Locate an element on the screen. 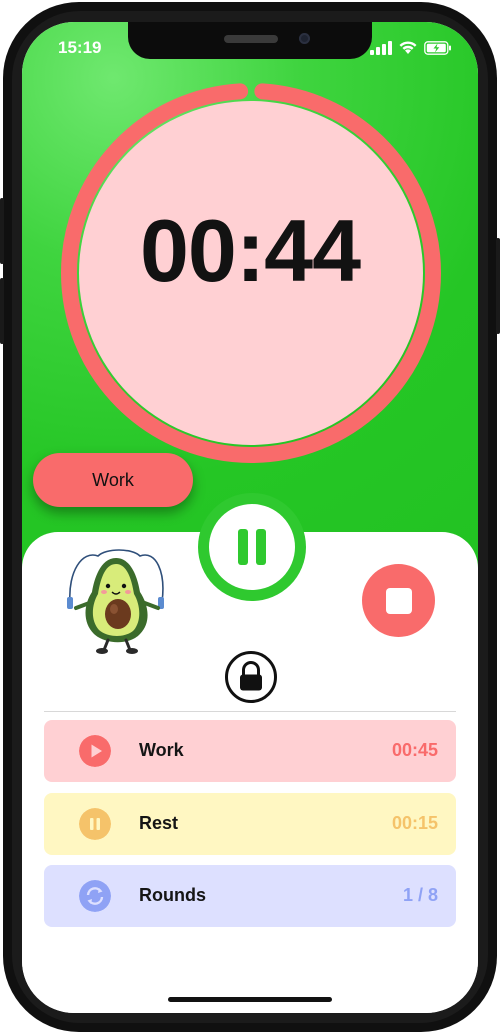  mode-pill: Work is located at coordinates (113, 480).